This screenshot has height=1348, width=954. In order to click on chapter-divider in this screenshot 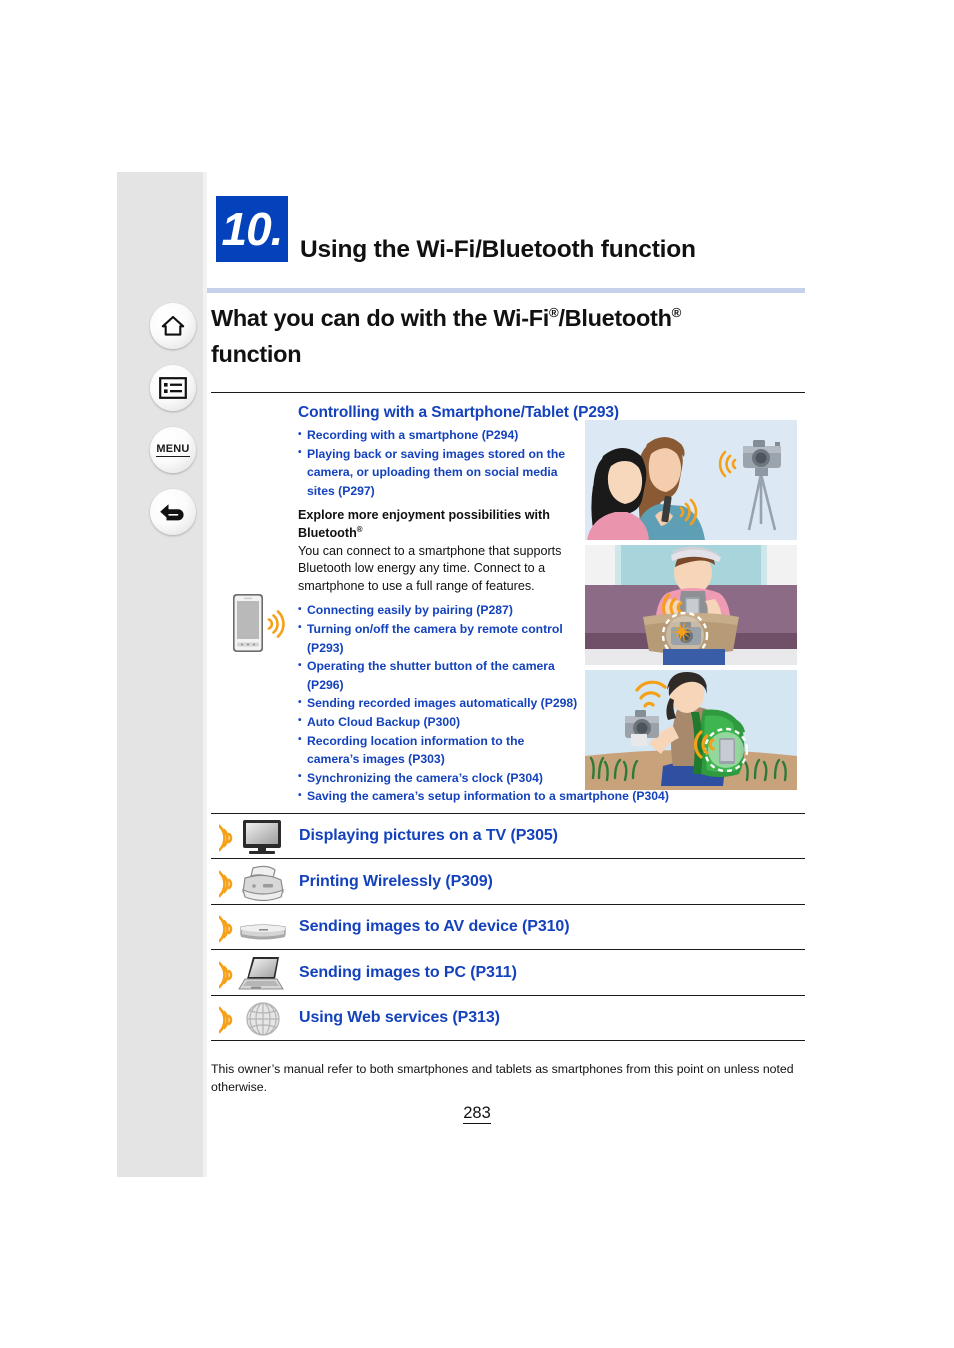, I will do `click(506, 290)`.